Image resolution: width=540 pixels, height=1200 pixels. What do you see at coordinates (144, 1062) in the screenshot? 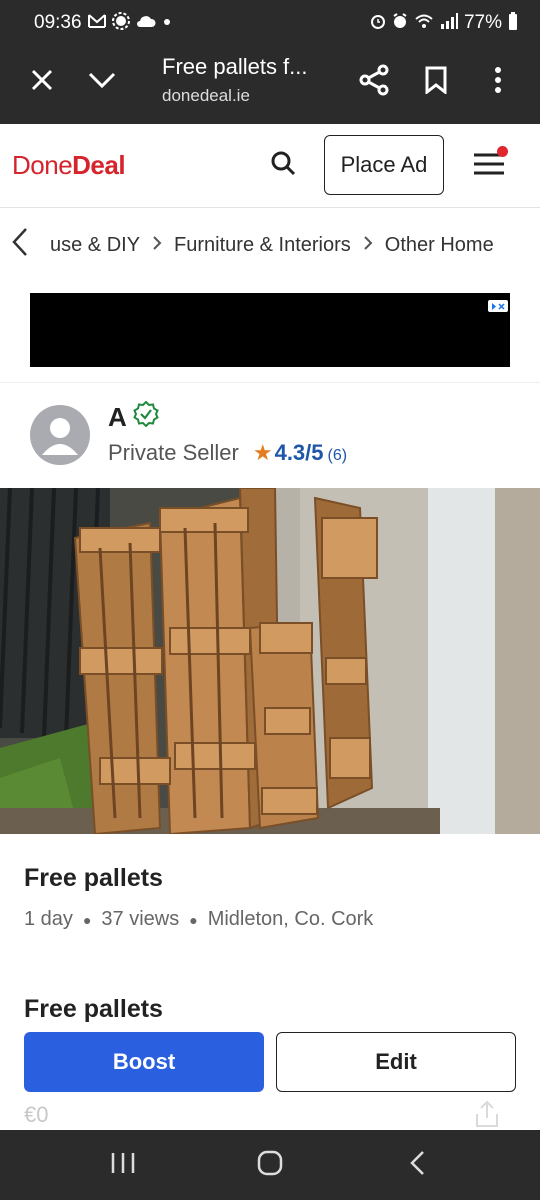
I see `boost-button: Boost` at bounding box center [144, 1062].